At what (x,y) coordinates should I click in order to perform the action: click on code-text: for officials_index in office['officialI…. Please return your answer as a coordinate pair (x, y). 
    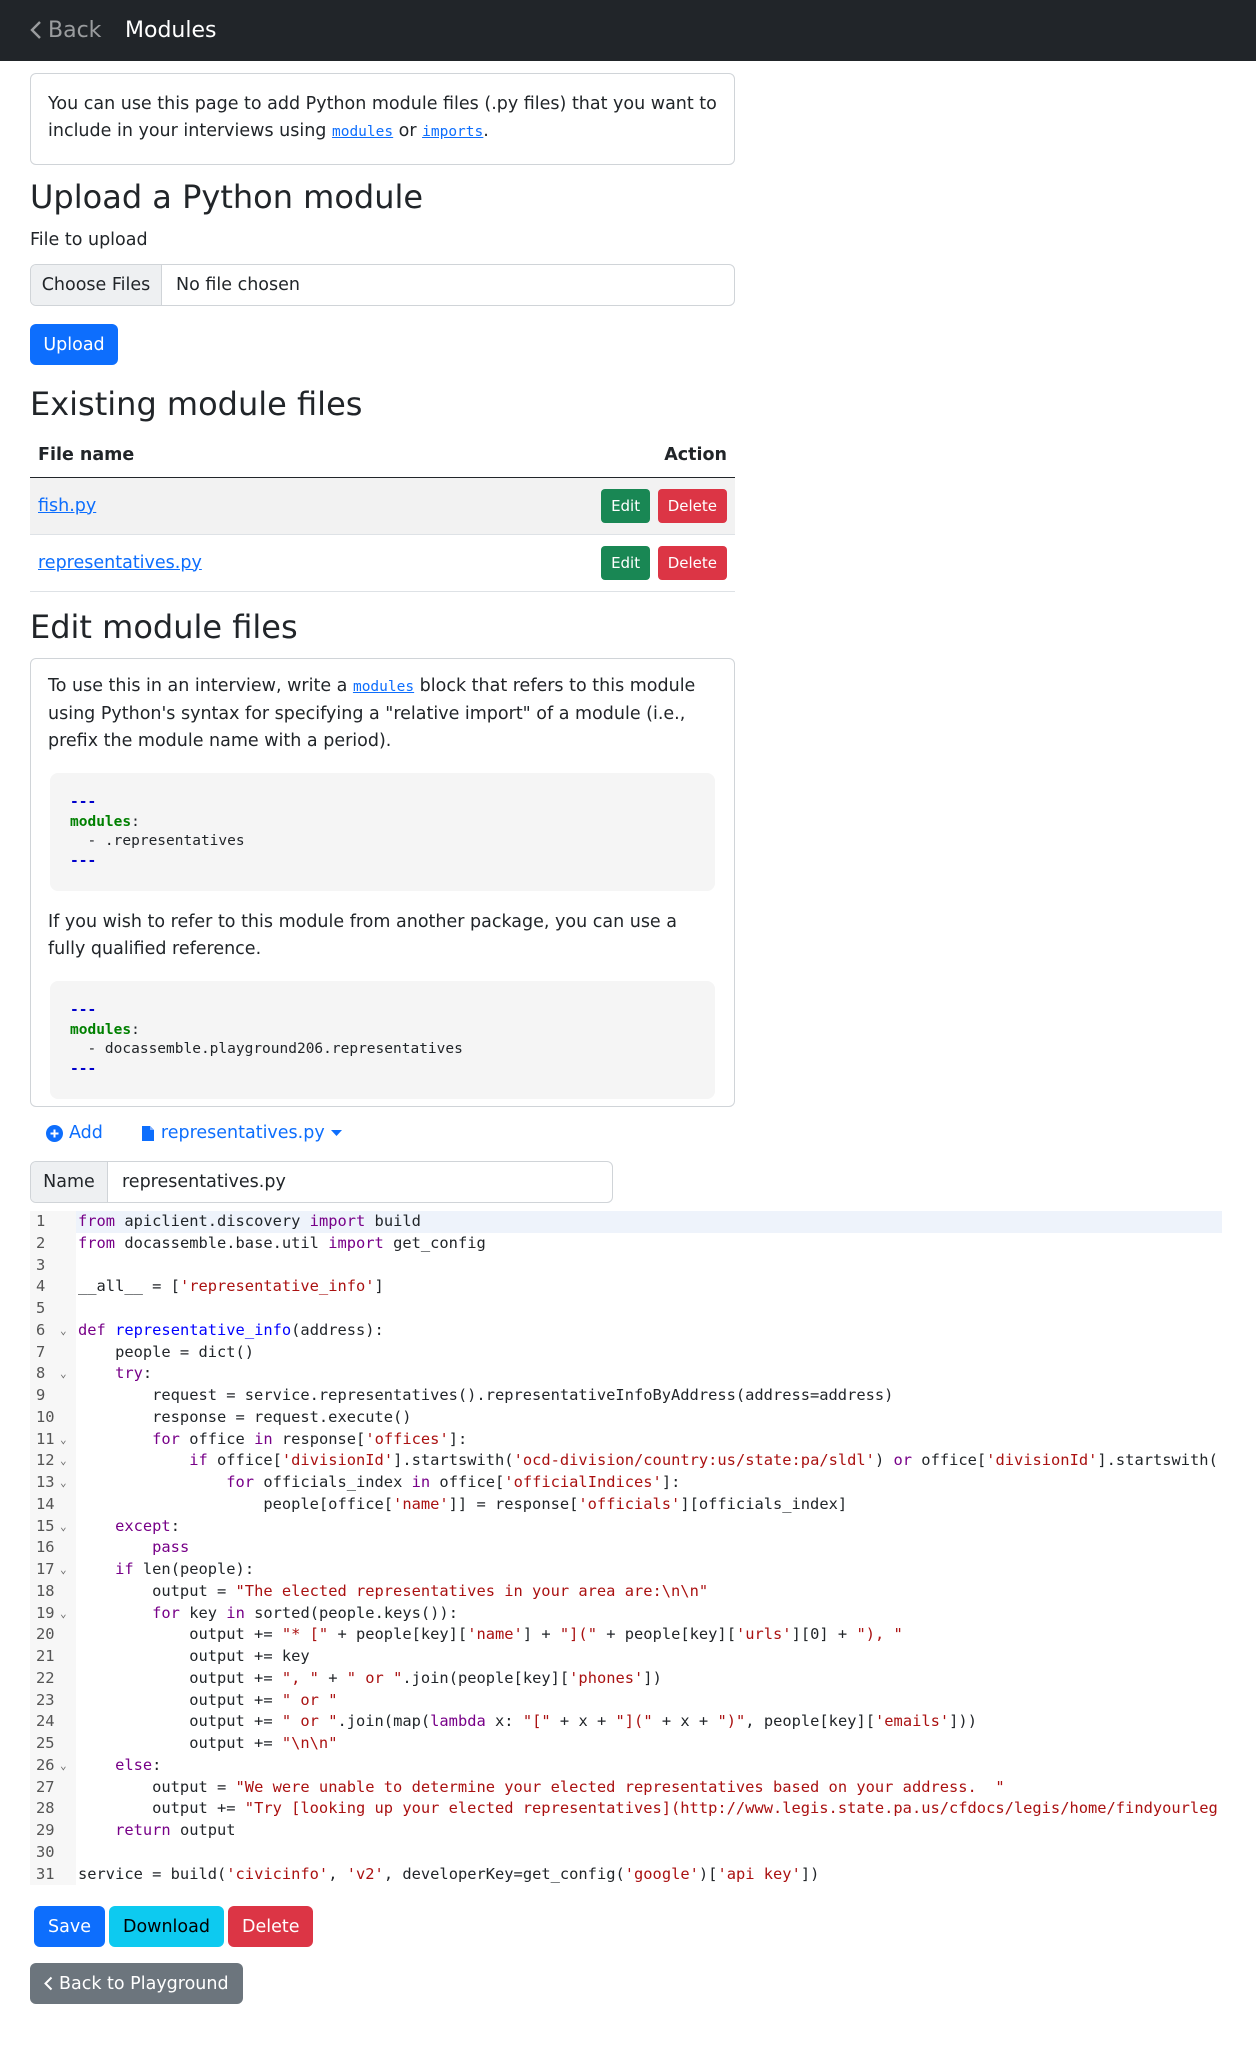
    Looking at the image, I should click on (453, 1482).